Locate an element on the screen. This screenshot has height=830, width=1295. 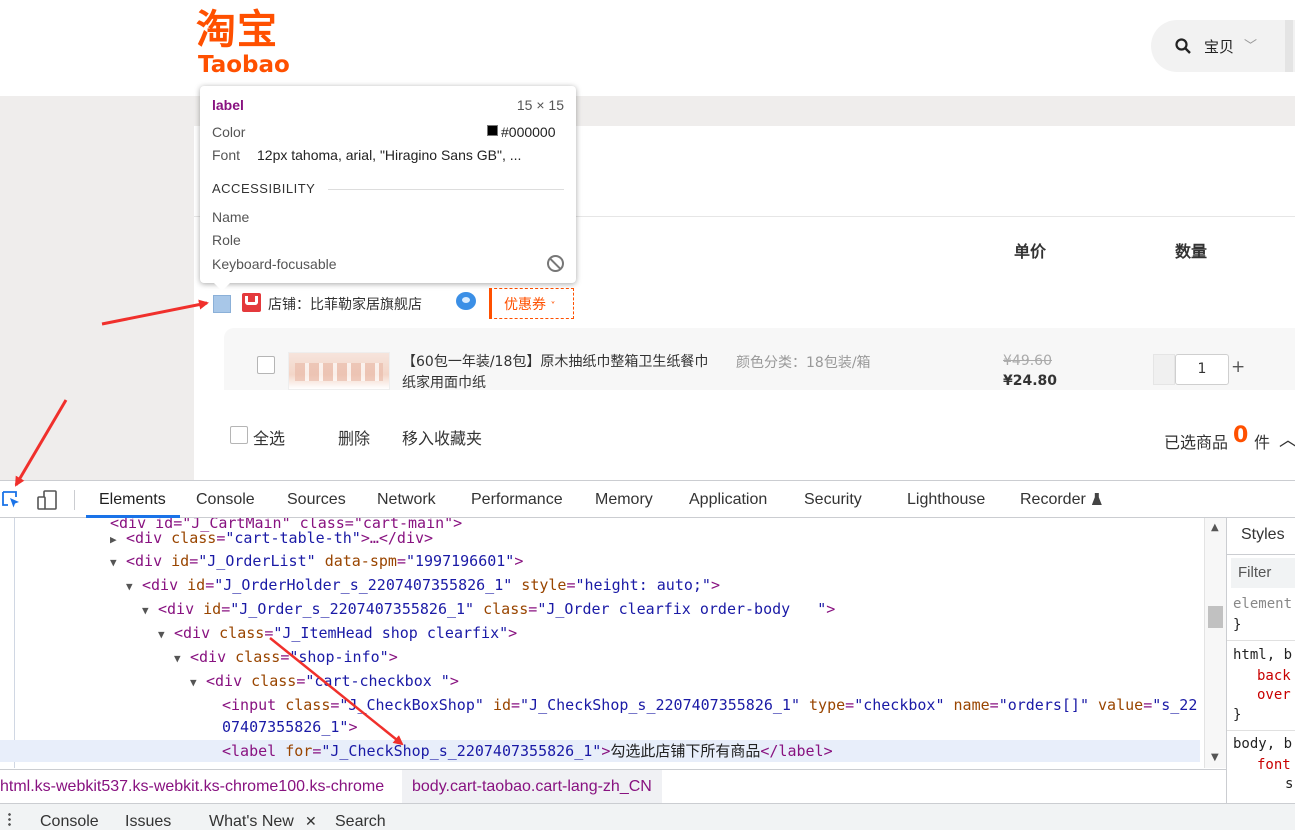
drawer-menu-icon is located at coordinates (9, 819).